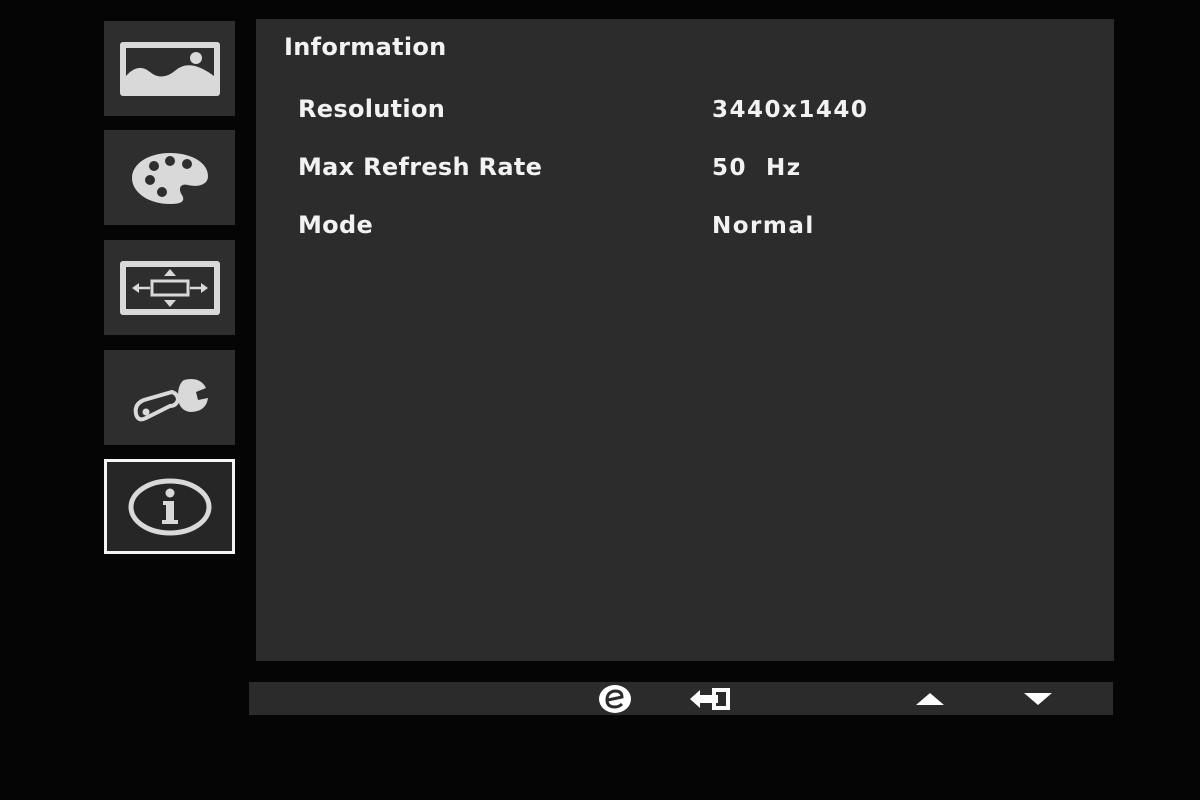 This screenshot has height=800, width=1200. I want to click on sidebar-item-system, so click(169, 397).